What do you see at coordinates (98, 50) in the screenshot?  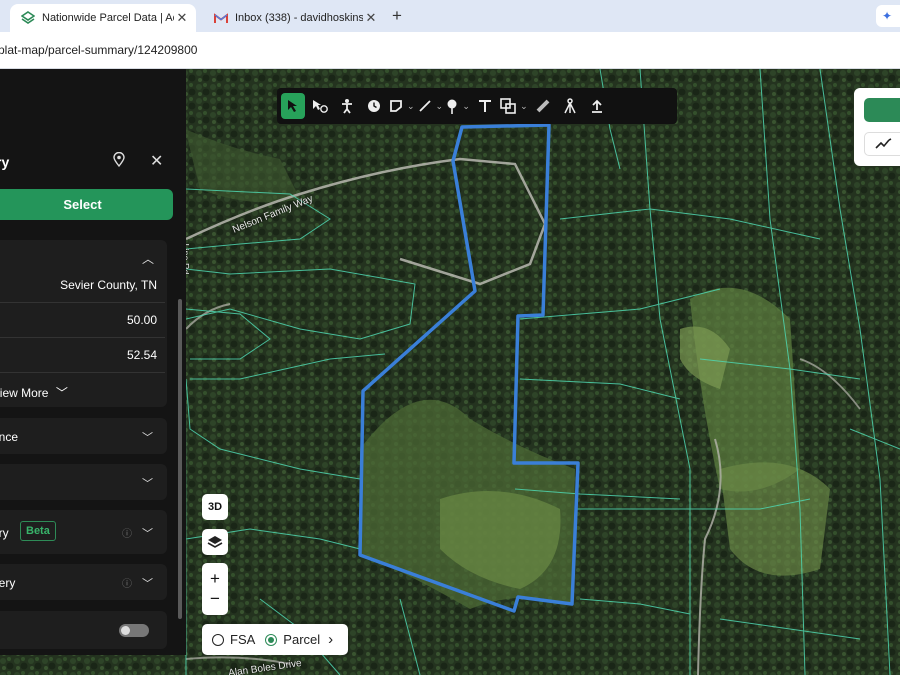 I see `url-text: plat-map/parcel-summary/124209800` at bounding box center [98, 50].